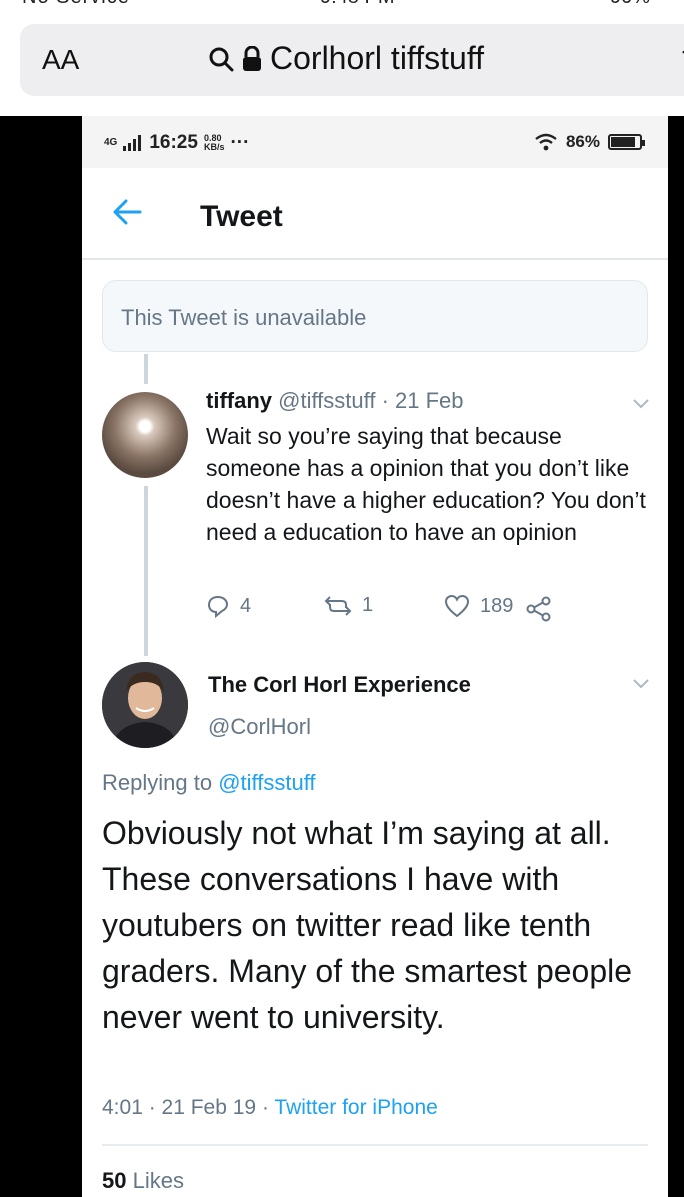  I want to click on page-title: Tweet, so click(241, 216).